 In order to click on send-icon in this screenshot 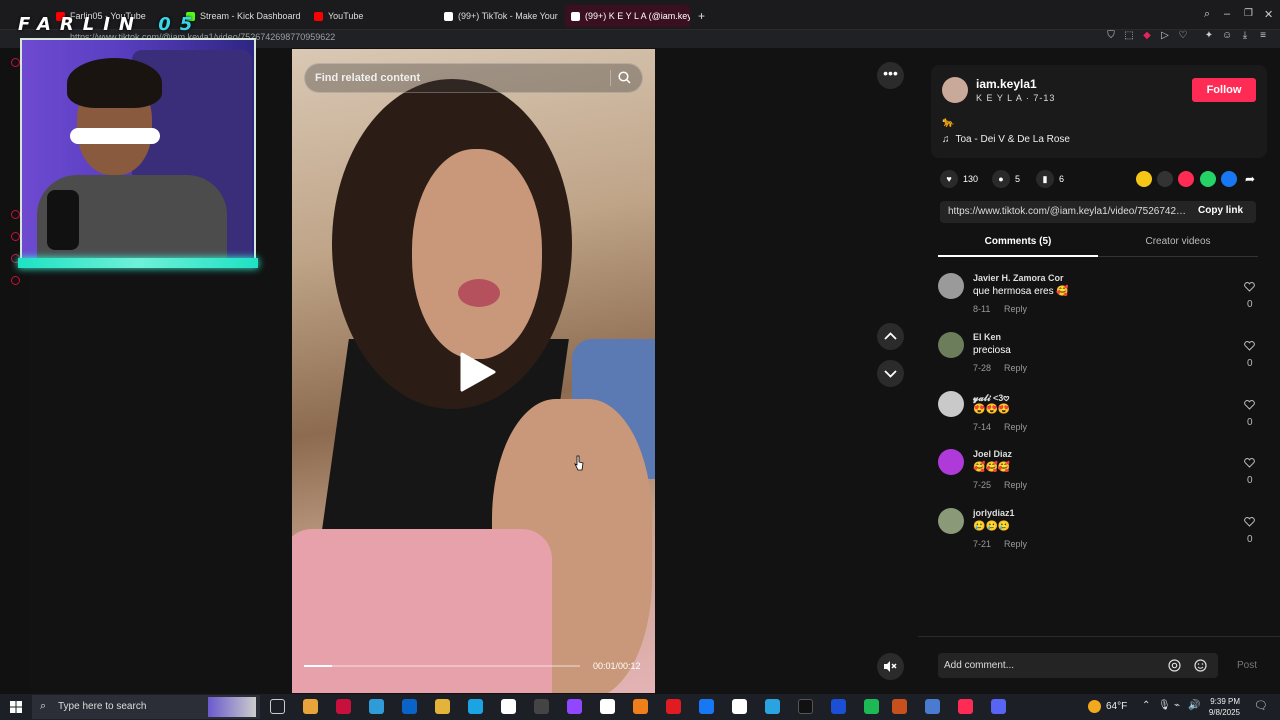, I will do `click(1186, 179)`.